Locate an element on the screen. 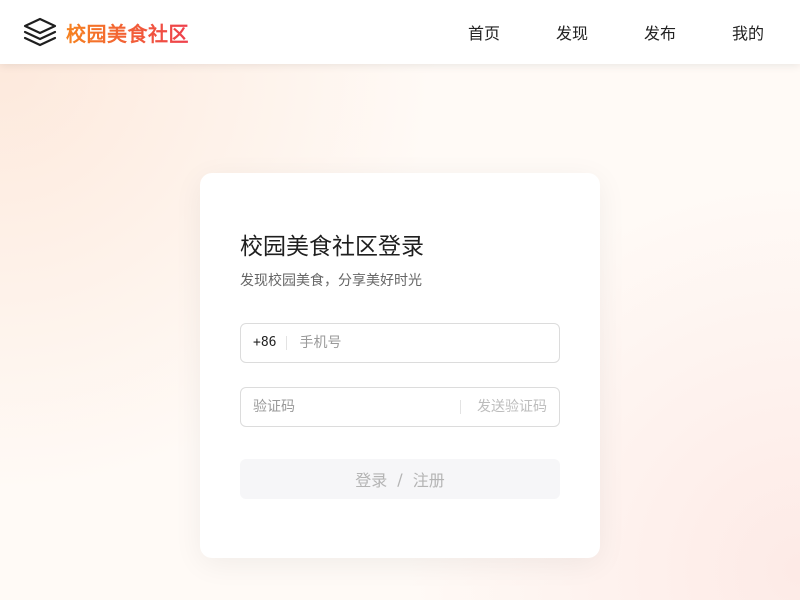 The image size is (800, 600). phone-field: +86 is located at coordinates (400, 343).